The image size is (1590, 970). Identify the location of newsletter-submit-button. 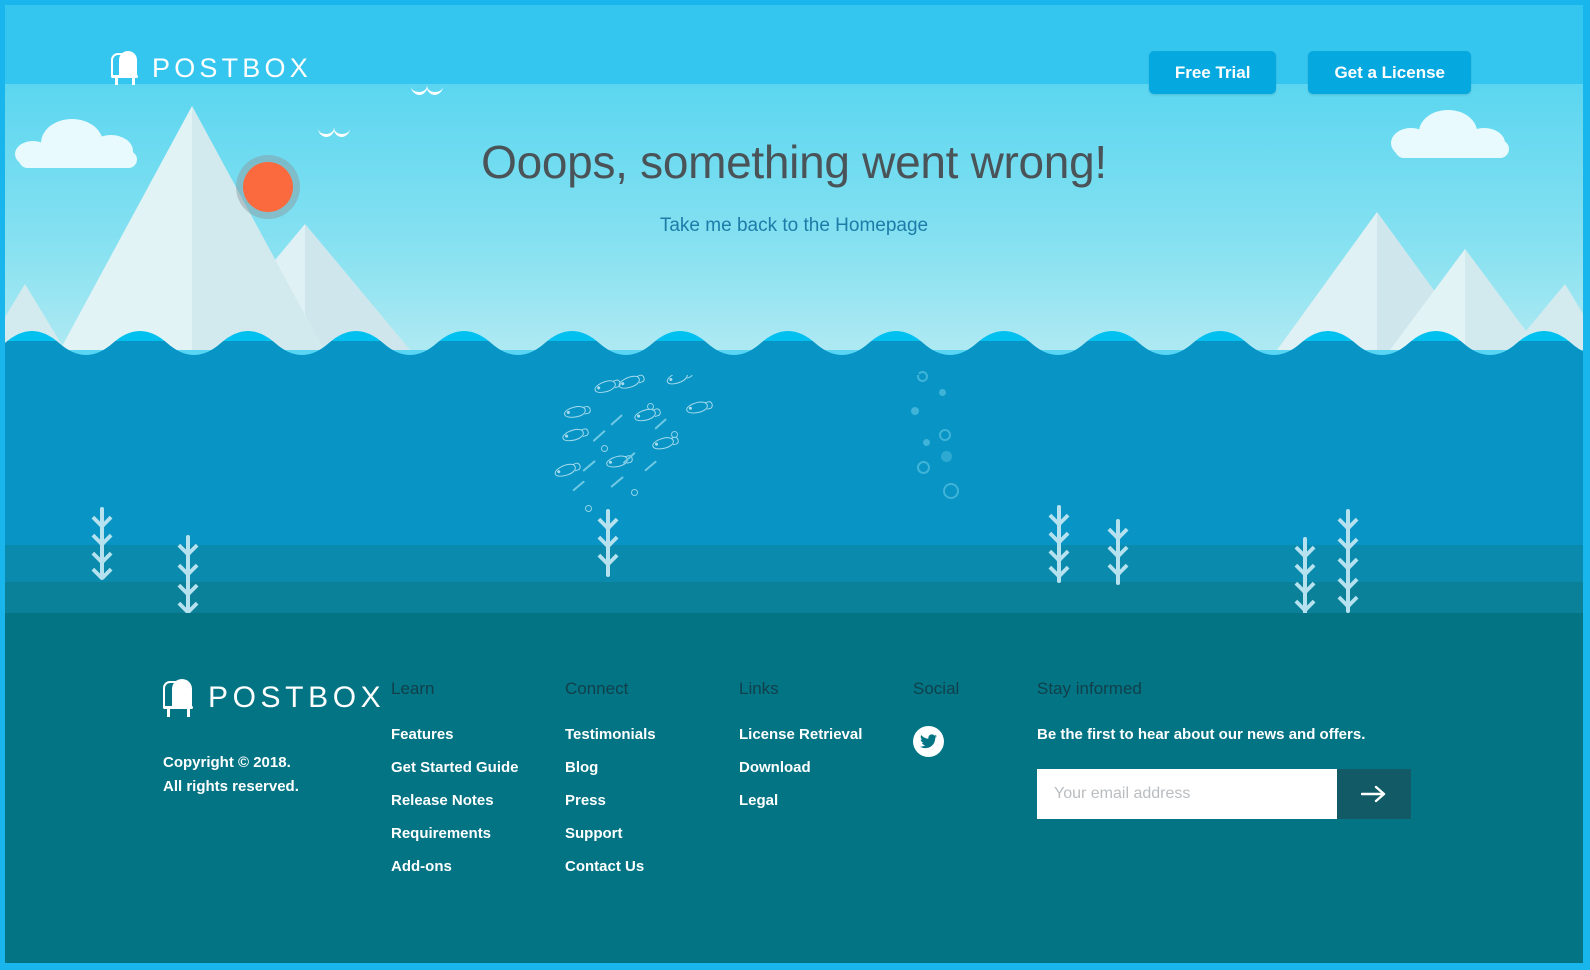
(1374, 794).